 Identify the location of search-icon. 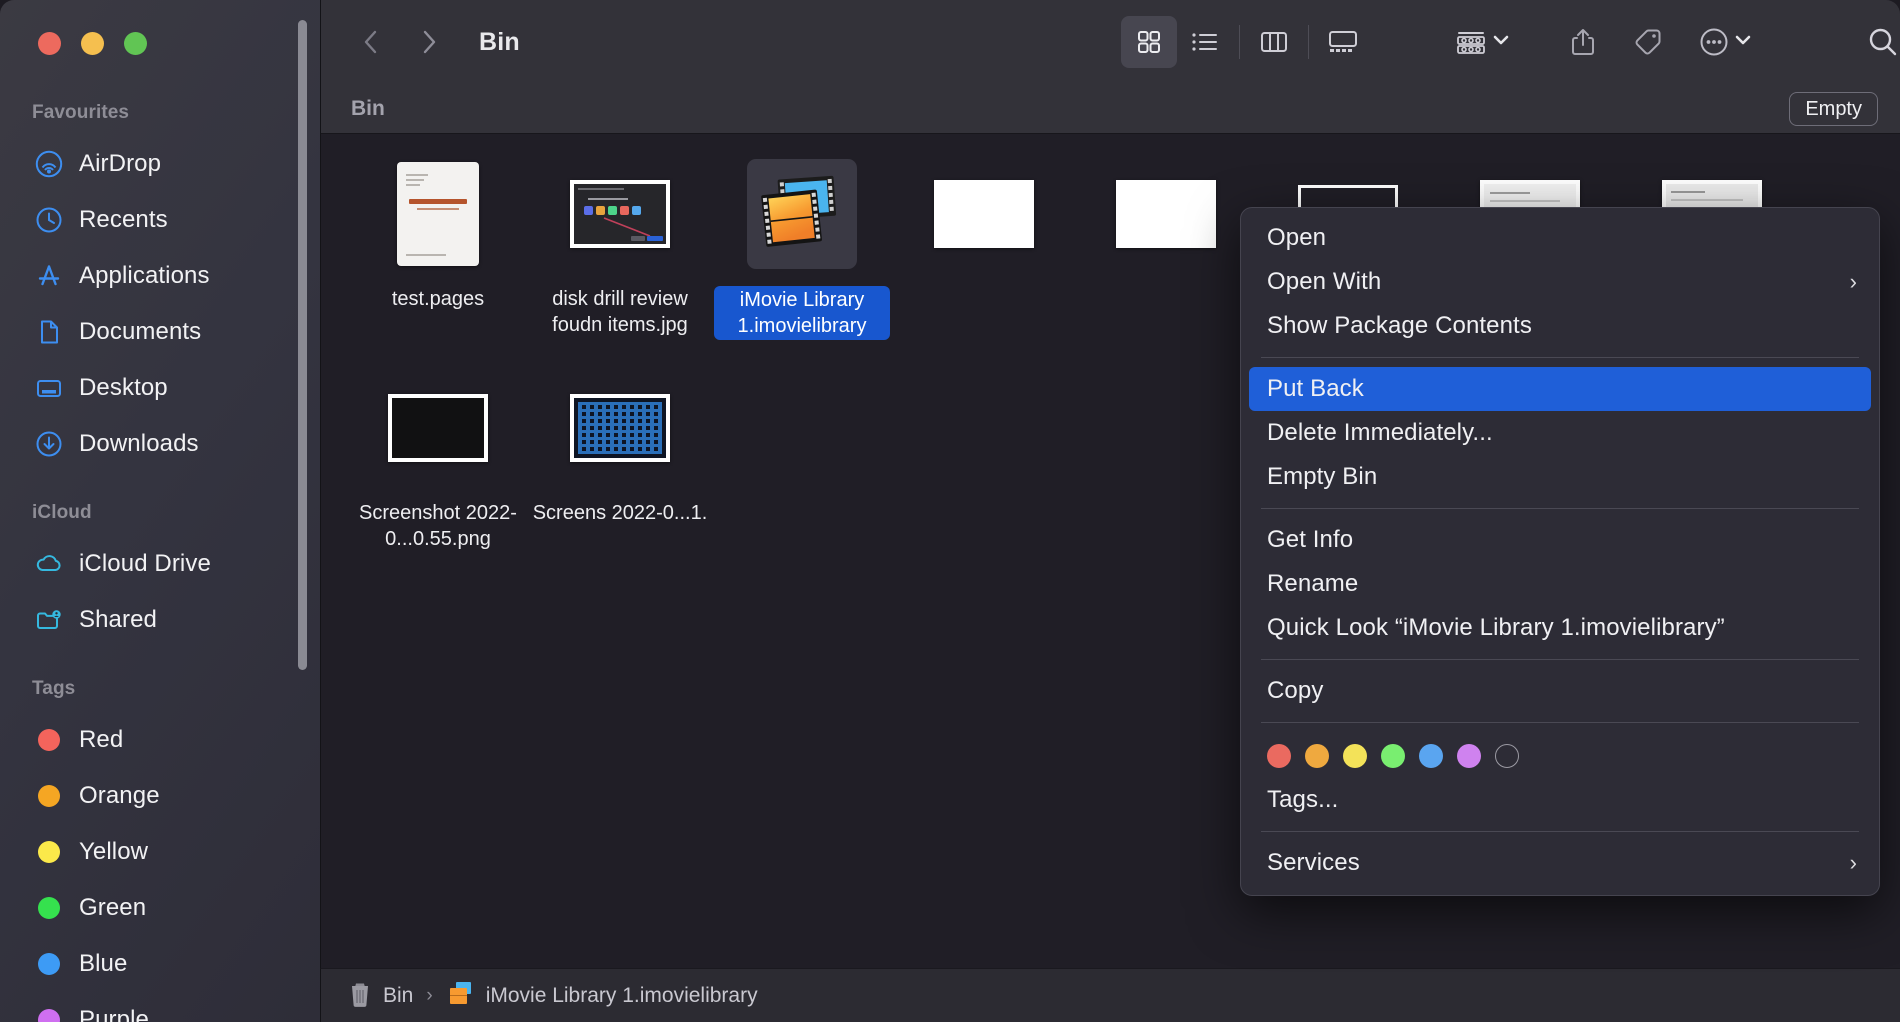
(1883, 42).